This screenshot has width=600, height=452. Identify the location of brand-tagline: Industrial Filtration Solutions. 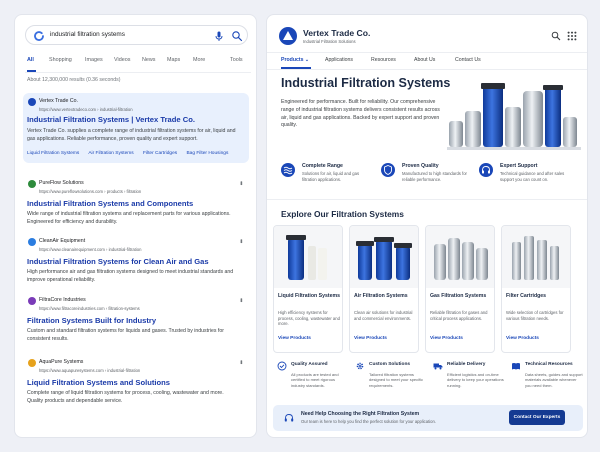
(329, 41).